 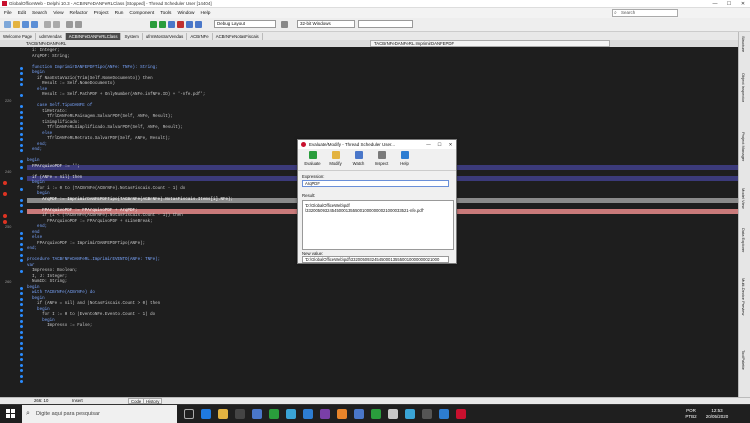 I want to click on tab-system: System, so click(x=132, y=36).